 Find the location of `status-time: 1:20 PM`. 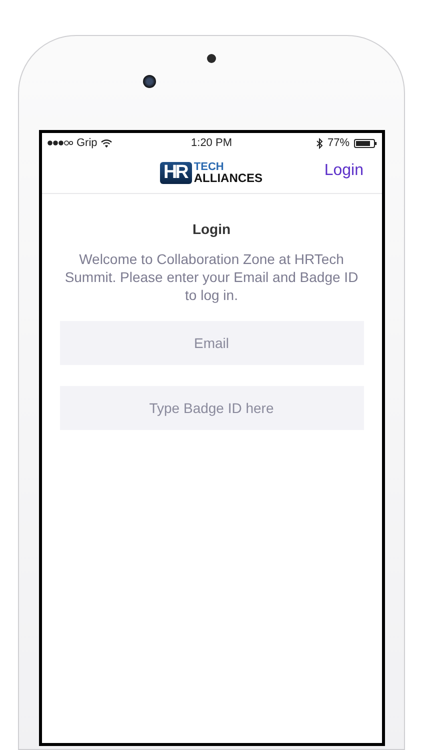

status-time: 1:20 PM is located at coordinates (211, 143).